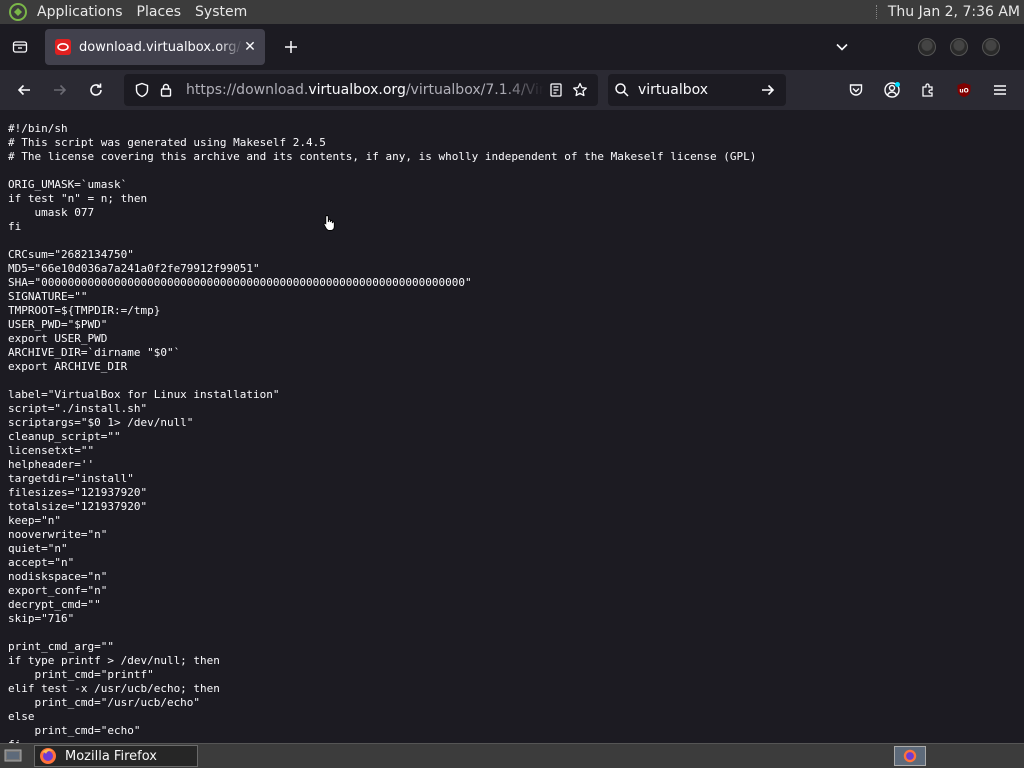 The image size is (1024, 768). I want to click on hand-cursor-icon, so click(329, 223).